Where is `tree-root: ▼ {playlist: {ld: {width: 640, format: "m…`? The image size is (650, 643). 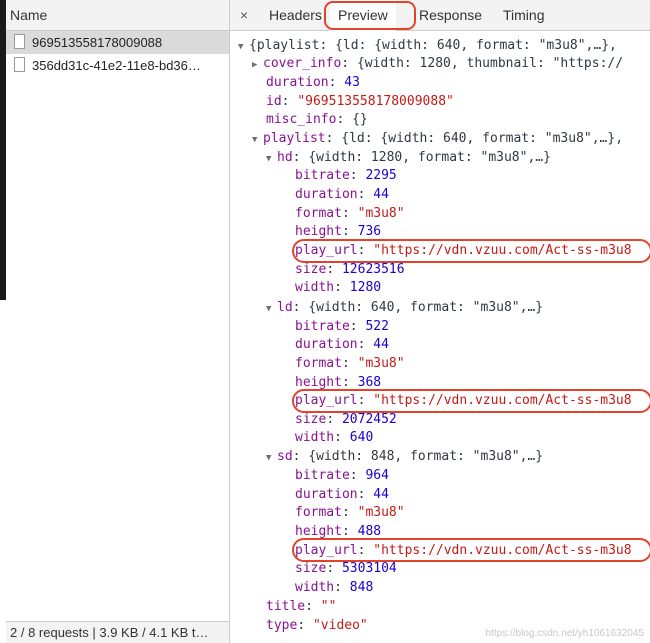 tree-root: ▼ {playlist: {ld: {width: 640, format: "m… is located at coordinates (427, 46).